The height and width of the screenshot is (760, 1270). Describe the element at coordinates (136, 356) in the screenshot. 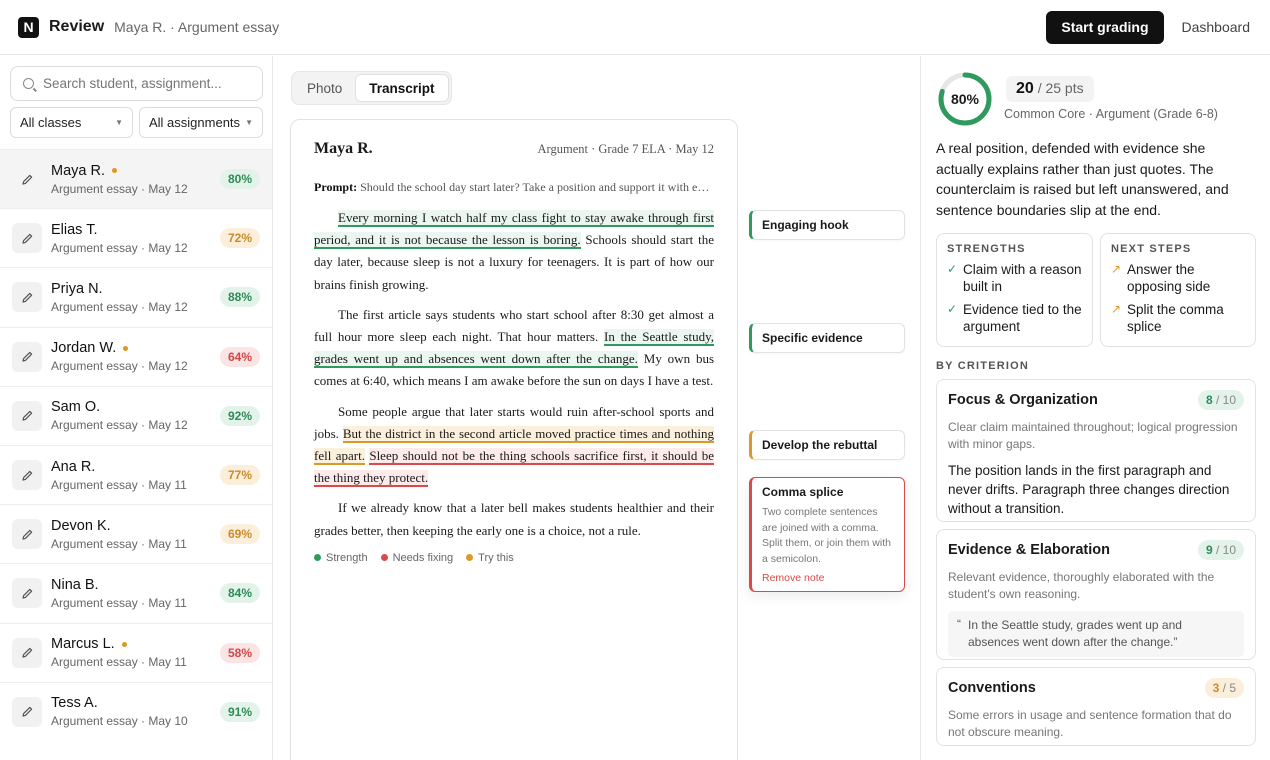

I see `student-row: Jordan W. Argument essay · May 12 64%` at that location.